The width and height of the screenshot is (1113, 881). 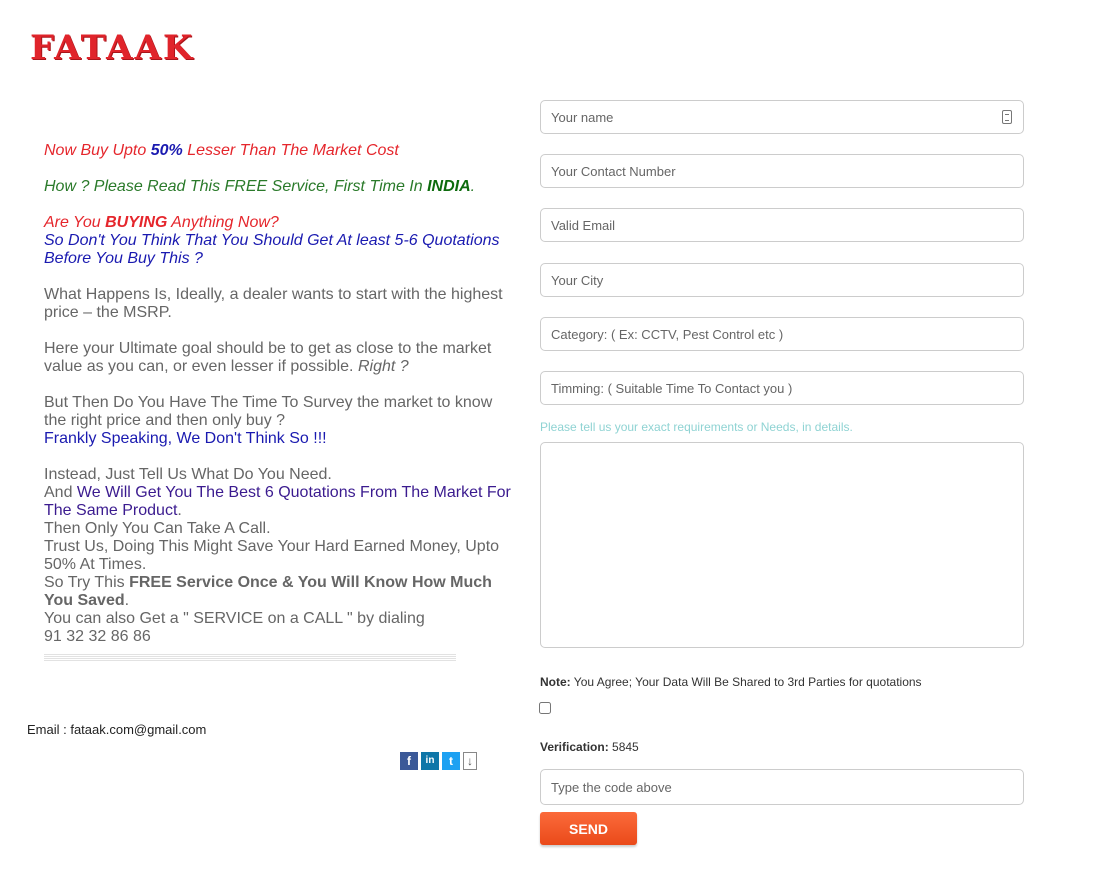 I want to click on pitch-para-3b: Frankly Speaking, We Don't Think So !!!, so click(x=185, y=438).